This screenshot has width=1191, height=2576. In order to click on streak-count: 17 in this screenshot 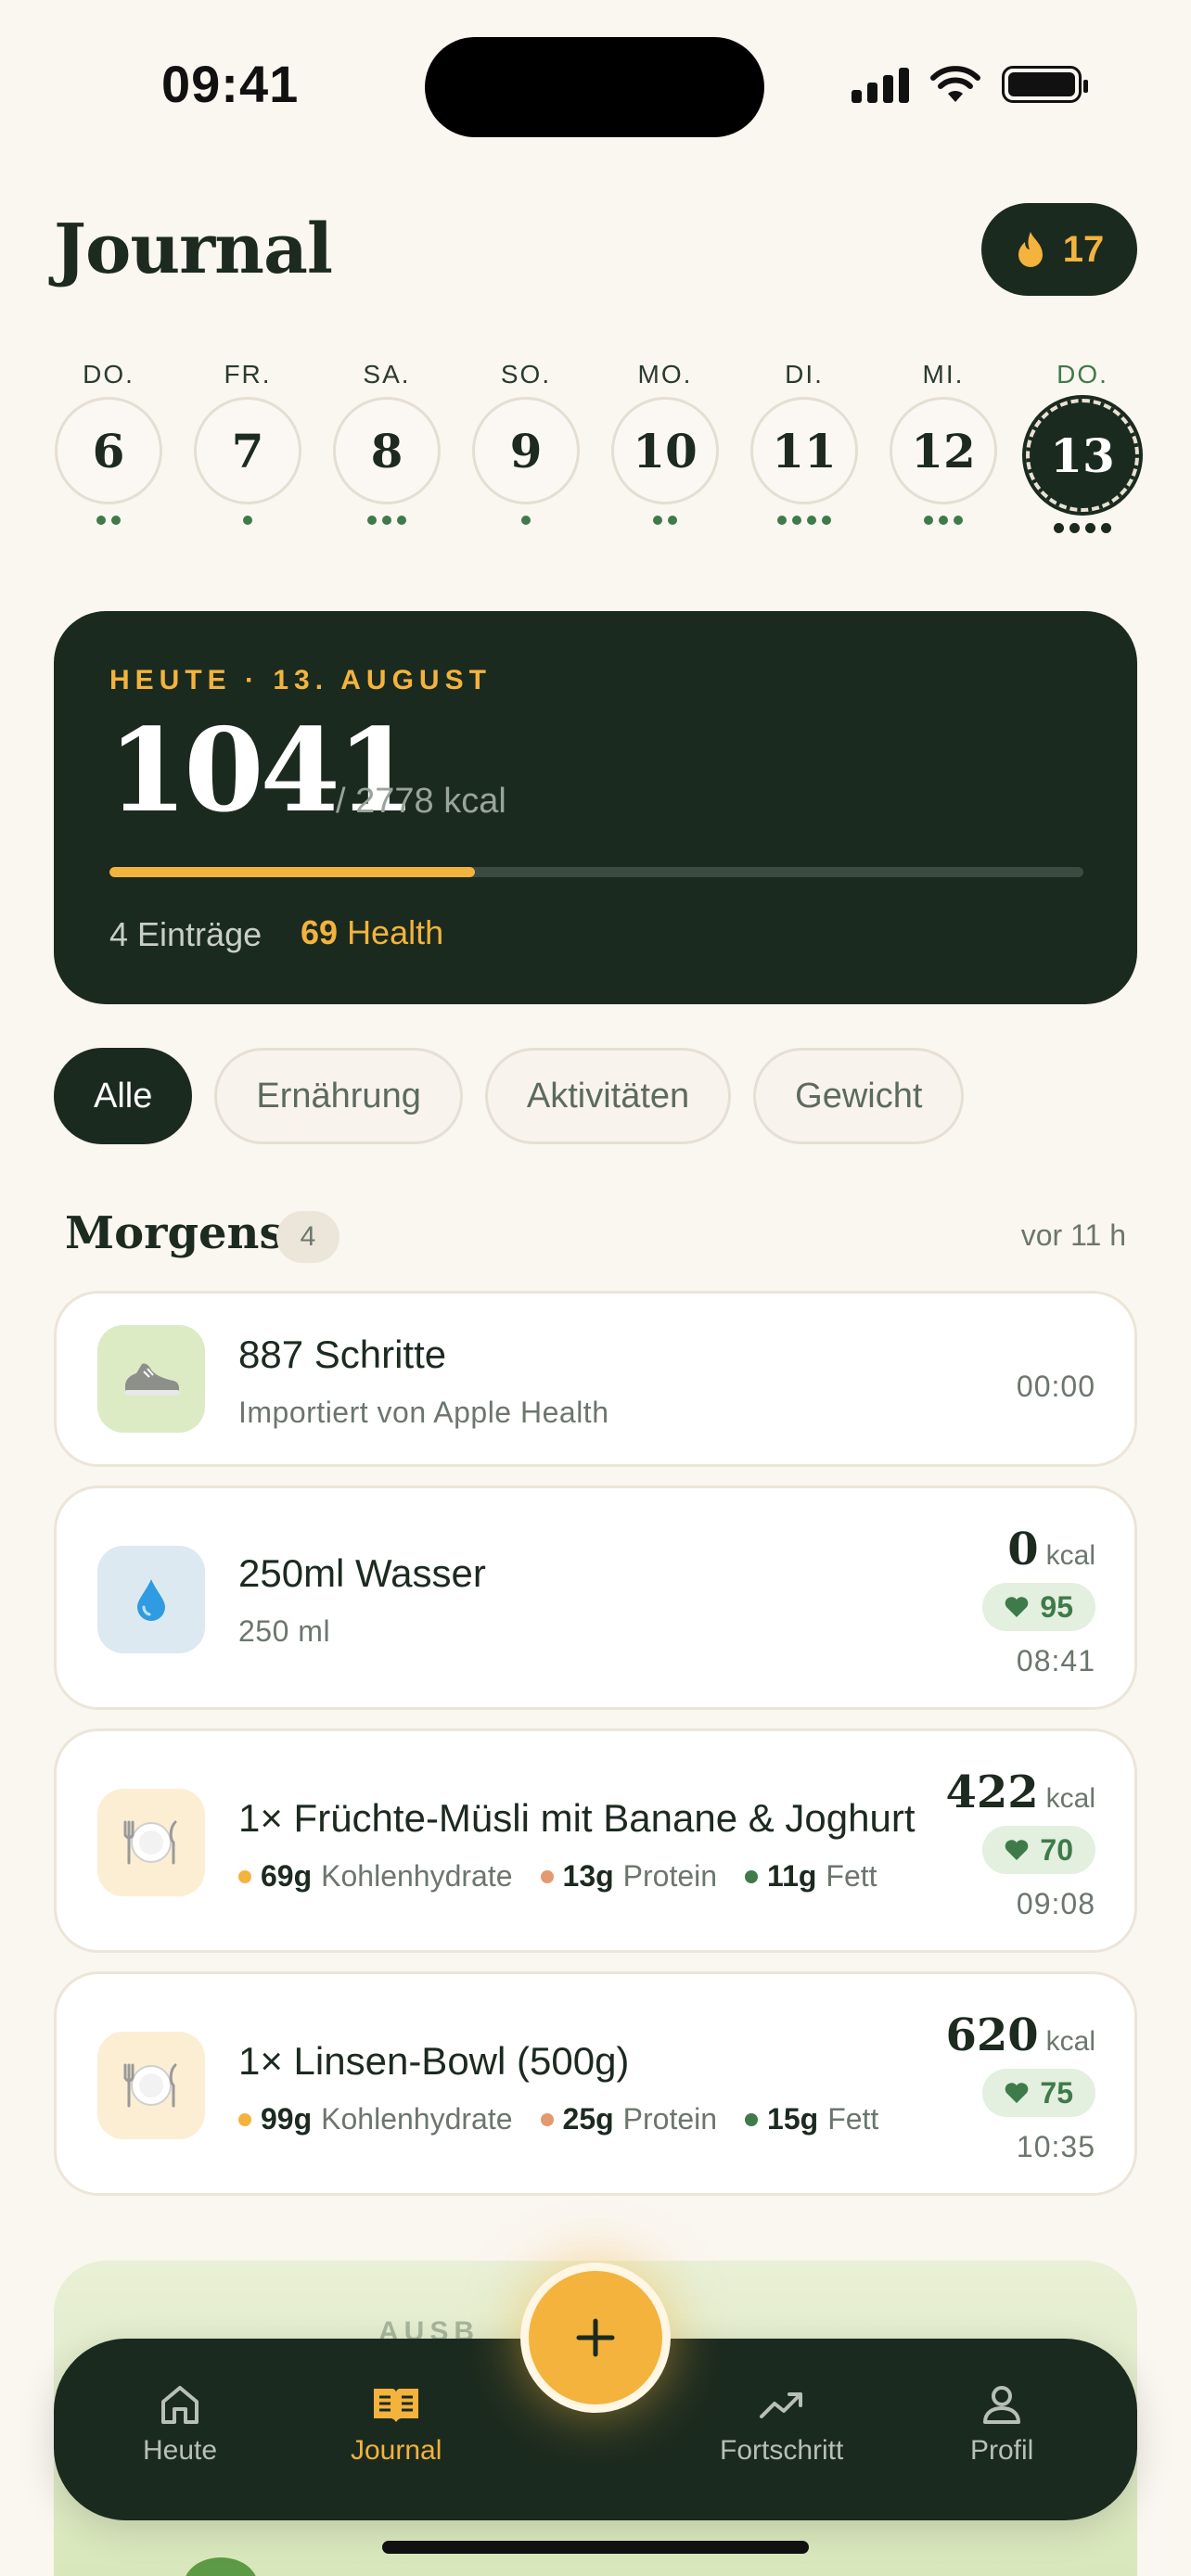, I will do `click(1084, 249)`.